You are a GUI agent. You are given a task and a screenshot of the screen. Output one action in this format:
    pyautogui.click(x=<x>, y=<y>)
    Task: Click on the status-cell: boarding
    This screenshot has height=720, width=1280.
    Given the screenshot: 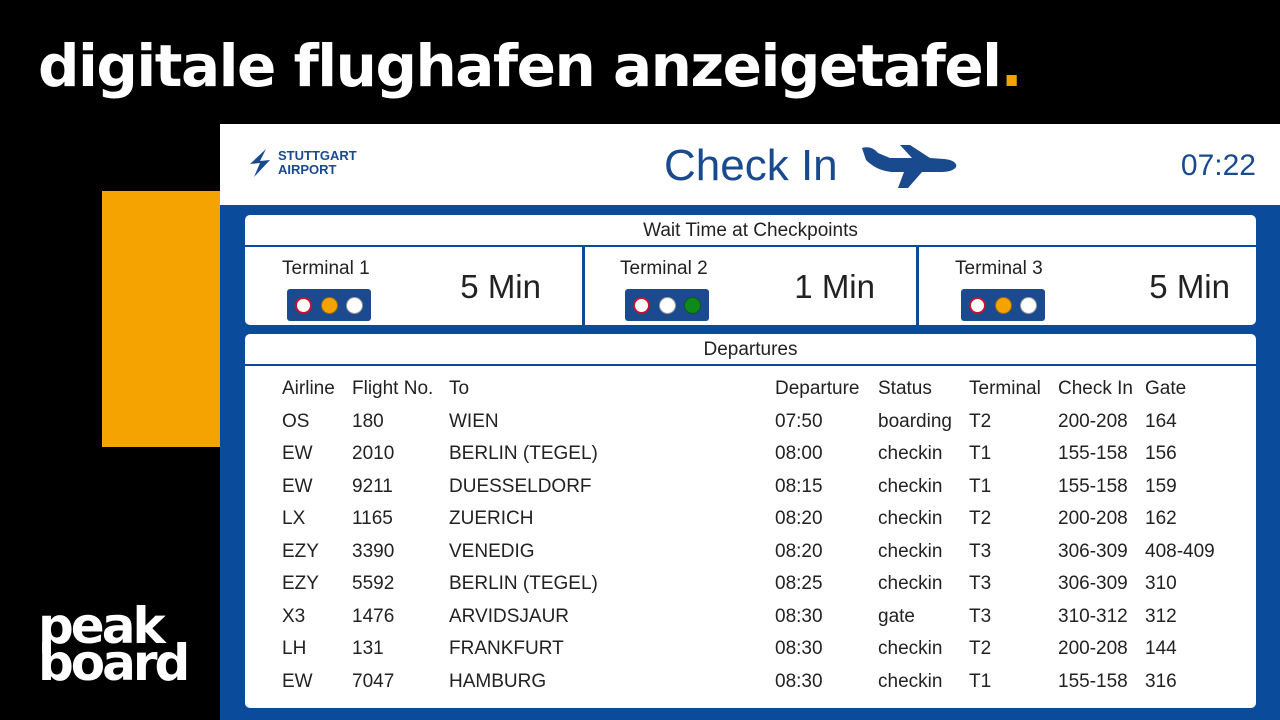 What is the action you would take?
    pyautogui.click(x=915, y=421)
    